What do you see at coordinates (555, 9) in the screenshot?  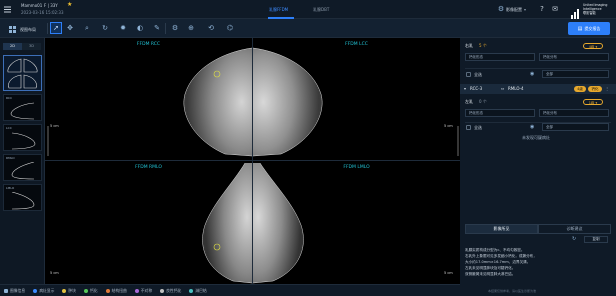 I see `message-icon: ✉` at bounding box center [555, 9].